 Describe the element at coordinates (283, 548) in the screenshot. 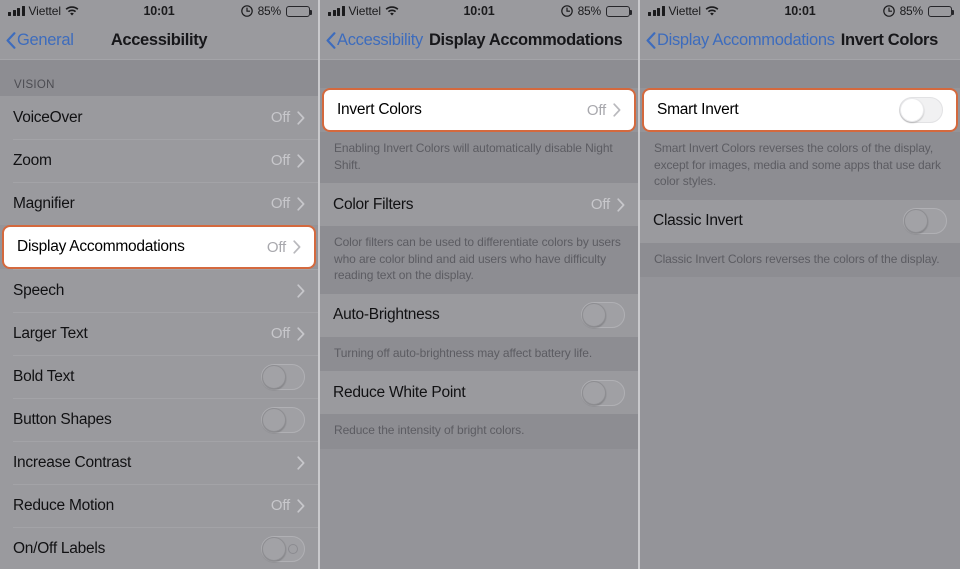

I see `on-off-labels-toggle` at that location.